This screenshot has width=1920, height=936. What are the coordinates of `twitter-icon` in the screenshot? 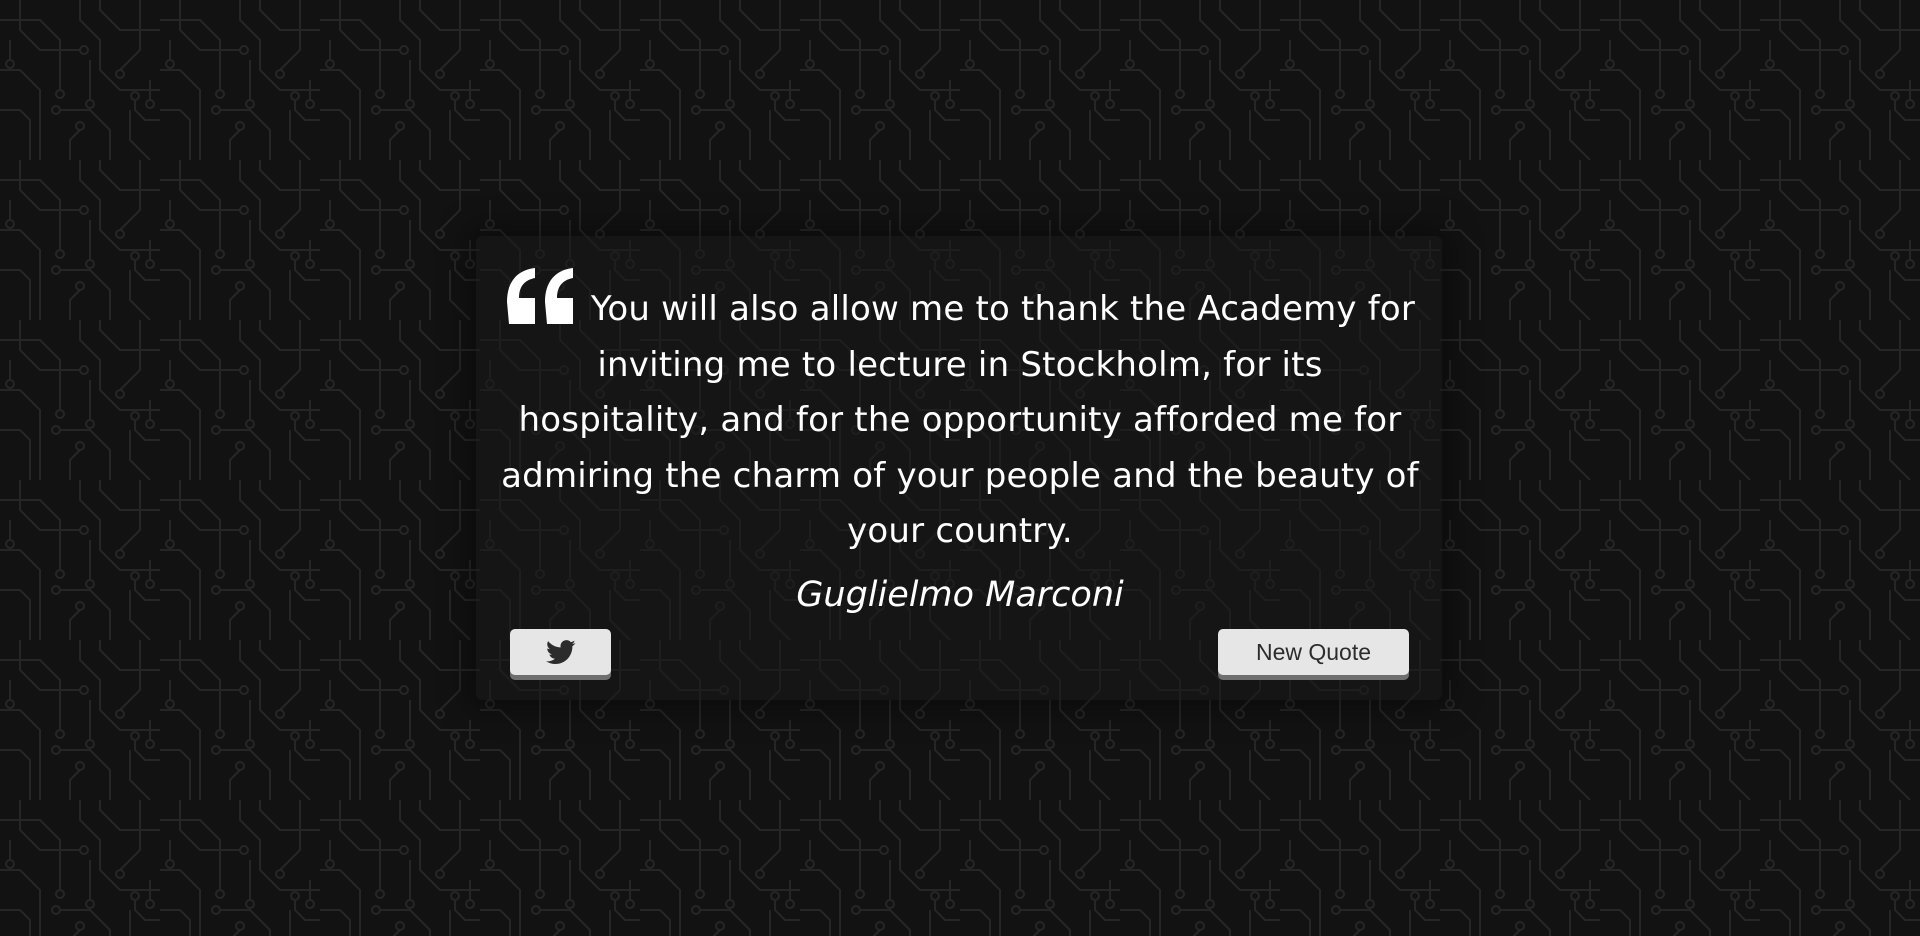 It's located at (560, 651).